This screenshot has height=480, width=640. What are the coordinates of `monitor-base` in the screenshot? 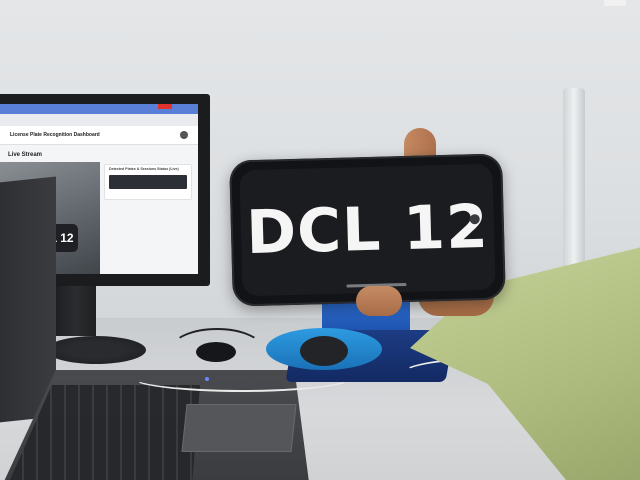 It's located at (96, 350).